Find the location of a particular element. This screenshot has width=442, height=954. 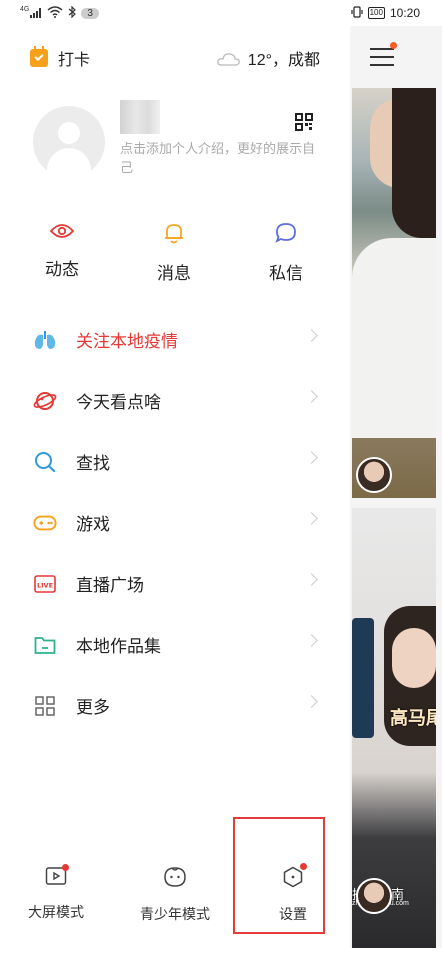

menu-item-local-works: 本地作品集 is located at coordinates (175, 644).